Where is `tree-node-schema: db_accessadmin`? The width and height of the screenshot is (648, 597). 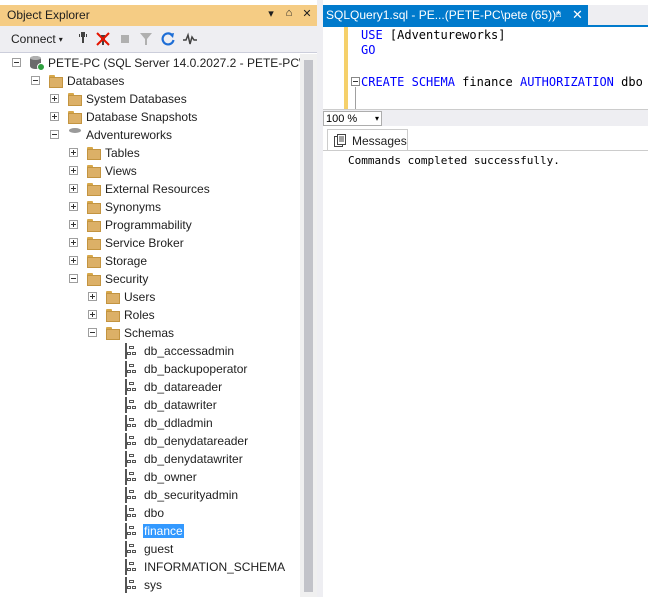
tree-node-schema: db_accessadmin is located at coordinates (150, 351).